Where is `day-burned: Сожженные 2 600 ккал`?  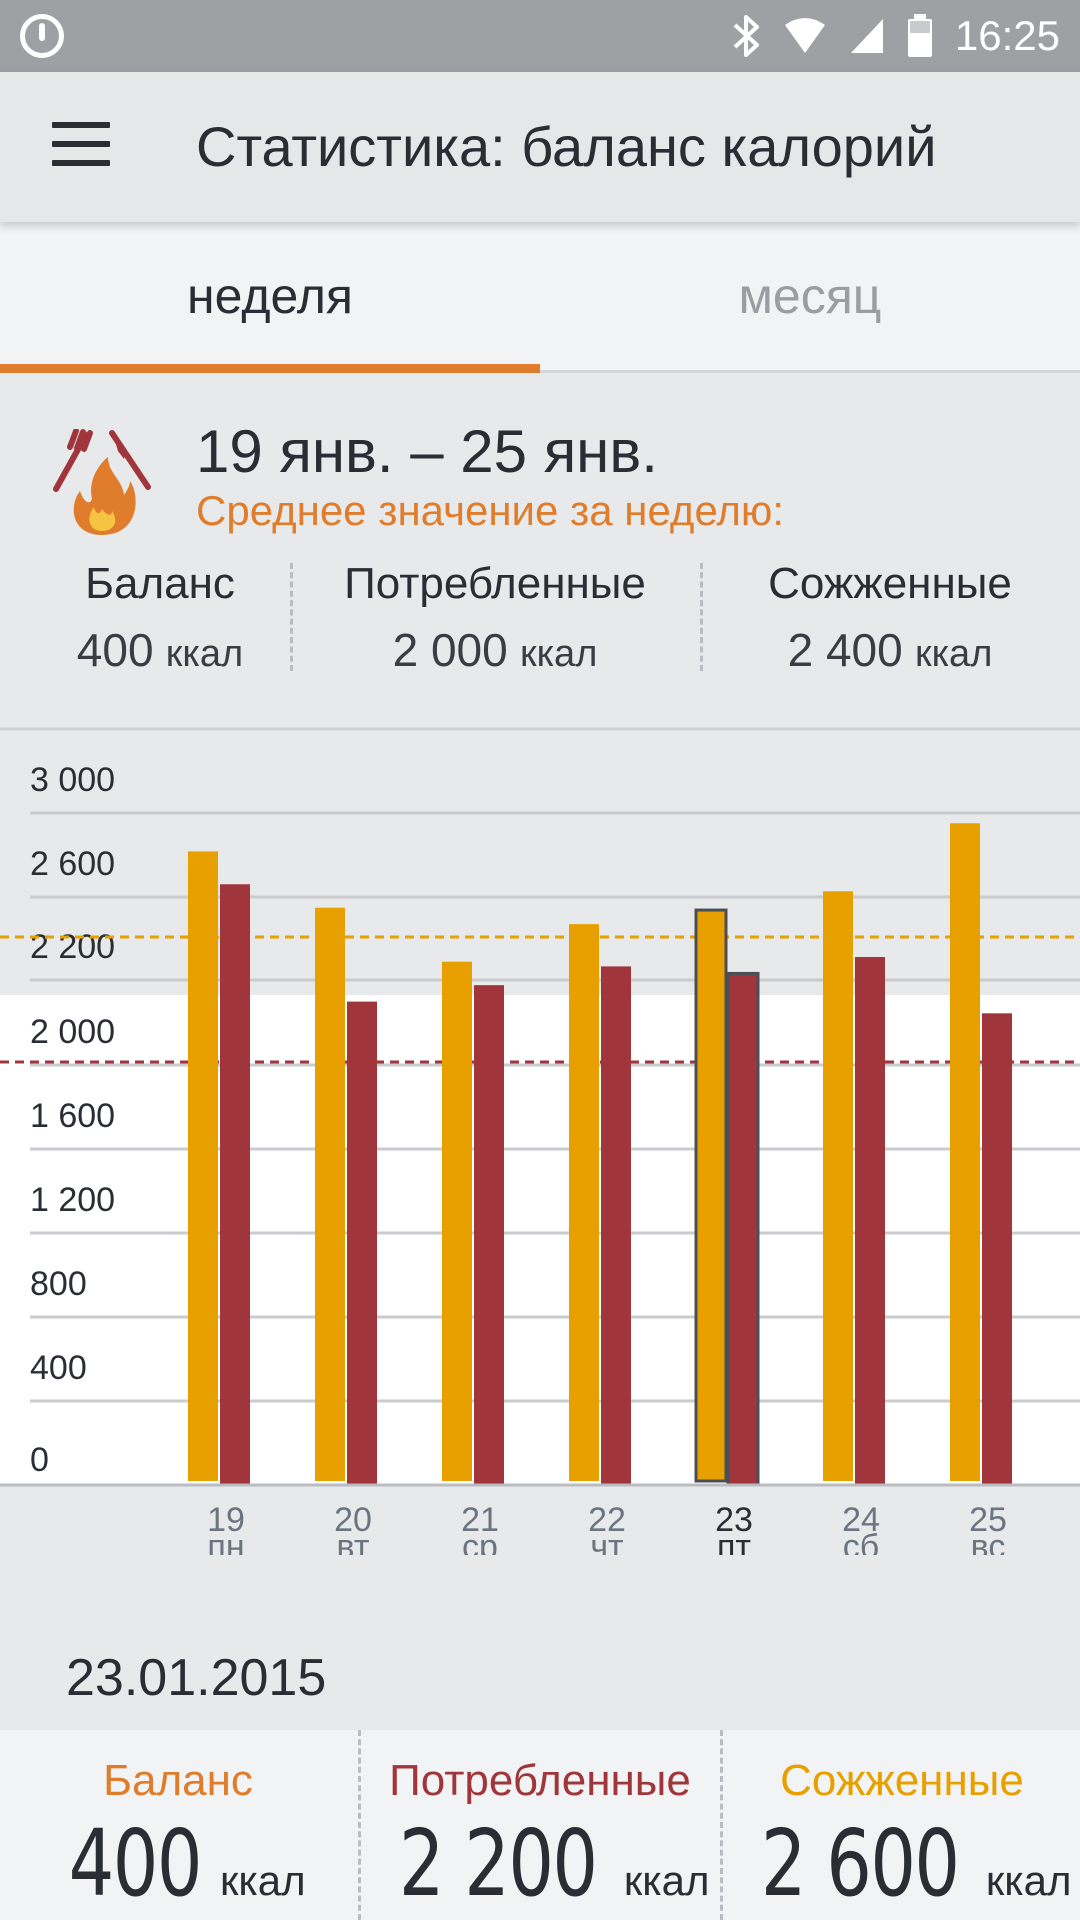
day-burned: Сожженные 2 600 ккал is located at coordinates (902, 1825).